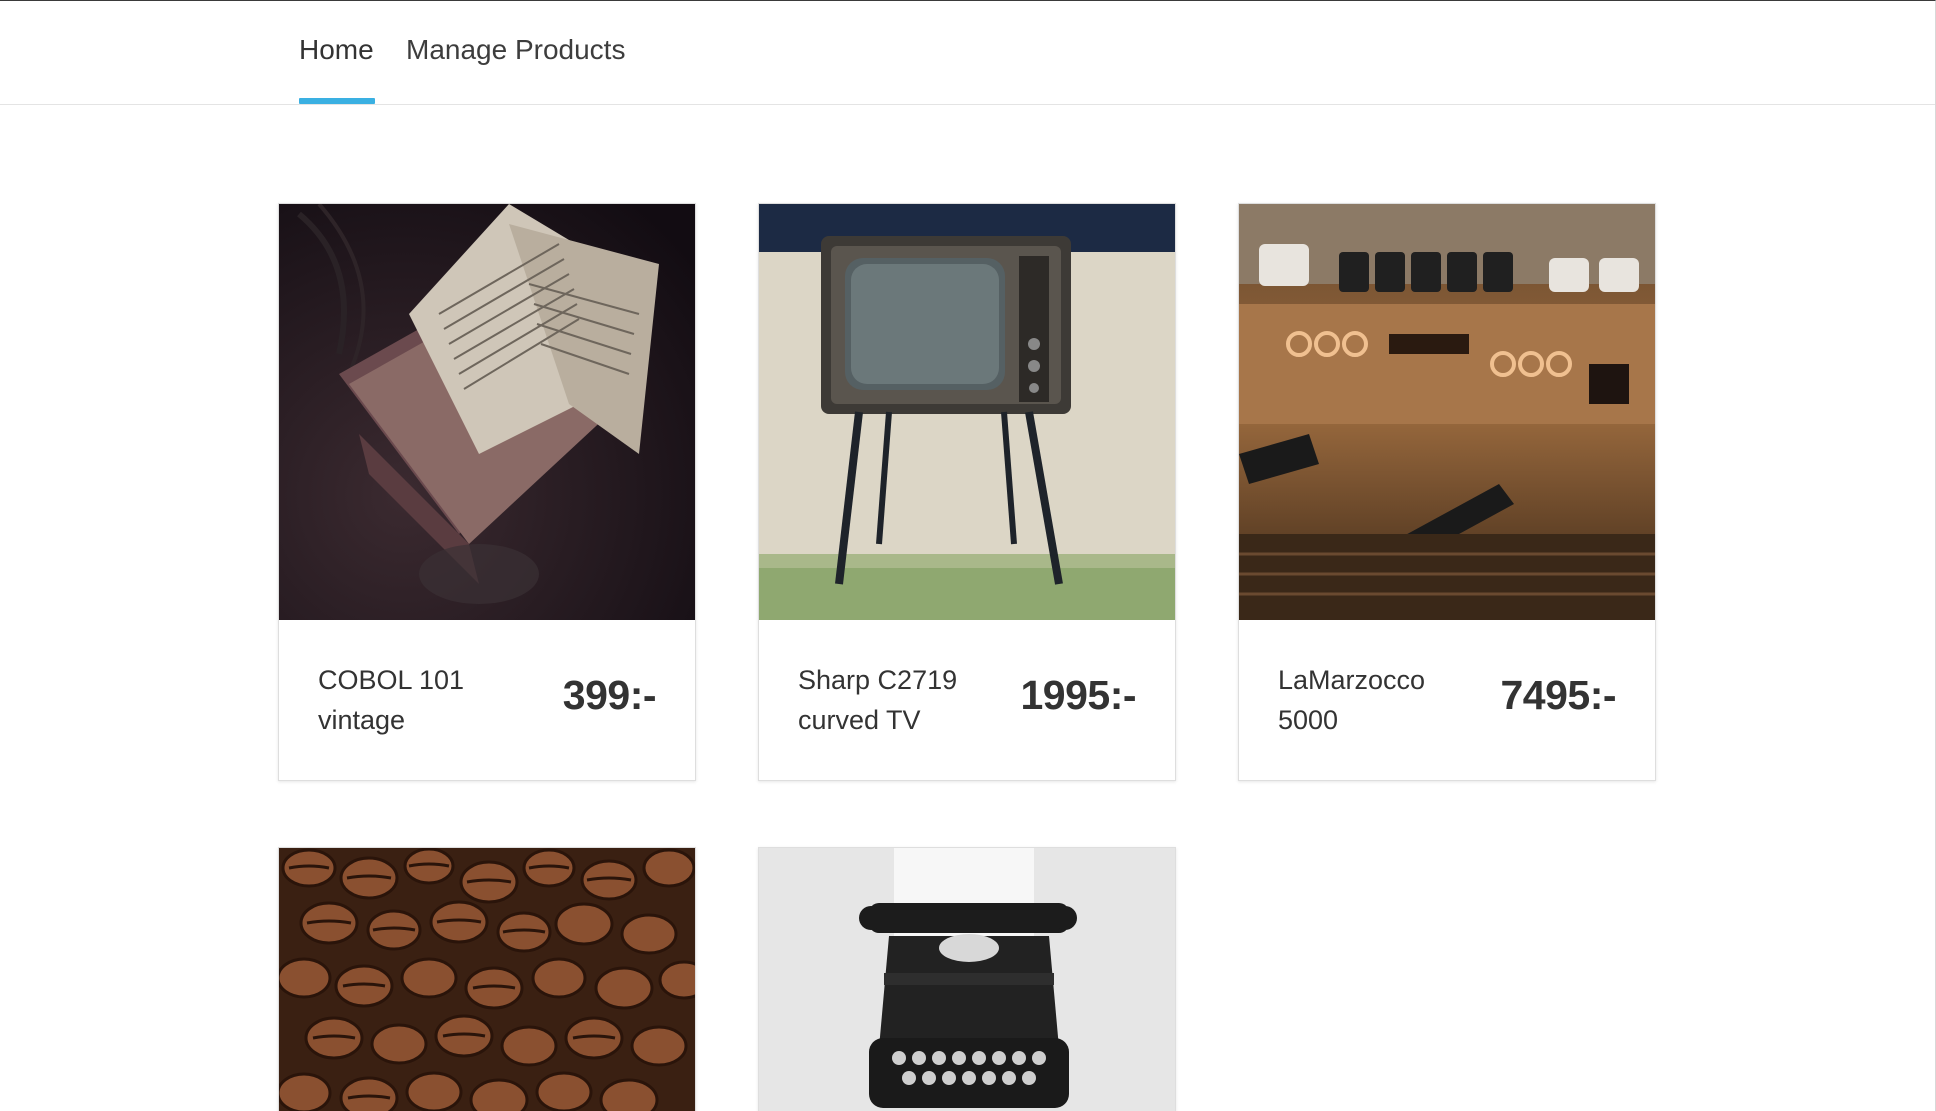 The width and height of the screenshot is (1936, 1111). What do you see at coordinates (487, 412) in the screenshot?
I see `product-image-book` at bounding box center [487, 412].